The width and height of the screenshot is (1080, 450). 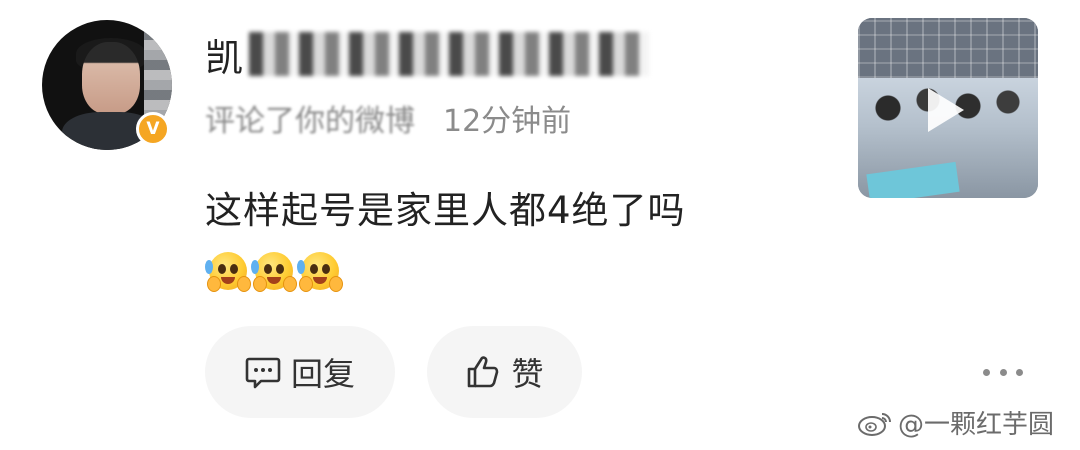 What do you see at coordinates (449, 54) in the screenshot?
I see `username-mosaic` at bounding box center [449, 54].